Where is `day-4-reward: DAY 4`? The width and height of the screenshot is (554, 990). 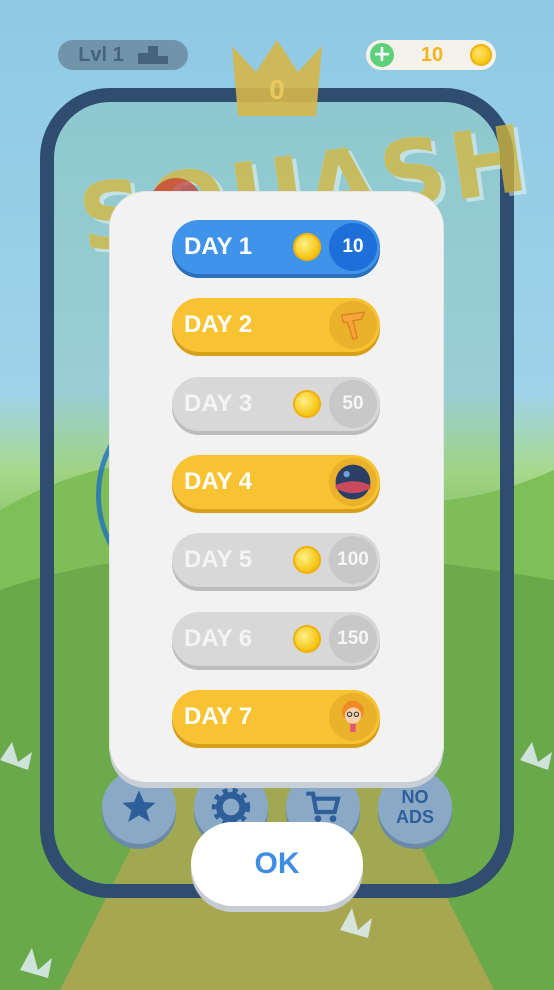 day-4-reward: DAY 4 is located at coordinates (276, 482).